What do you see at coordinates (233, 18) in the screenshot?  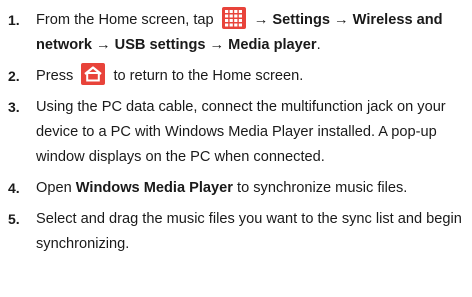 I see `apps-grid-icon` at bounding box center [233, 18].